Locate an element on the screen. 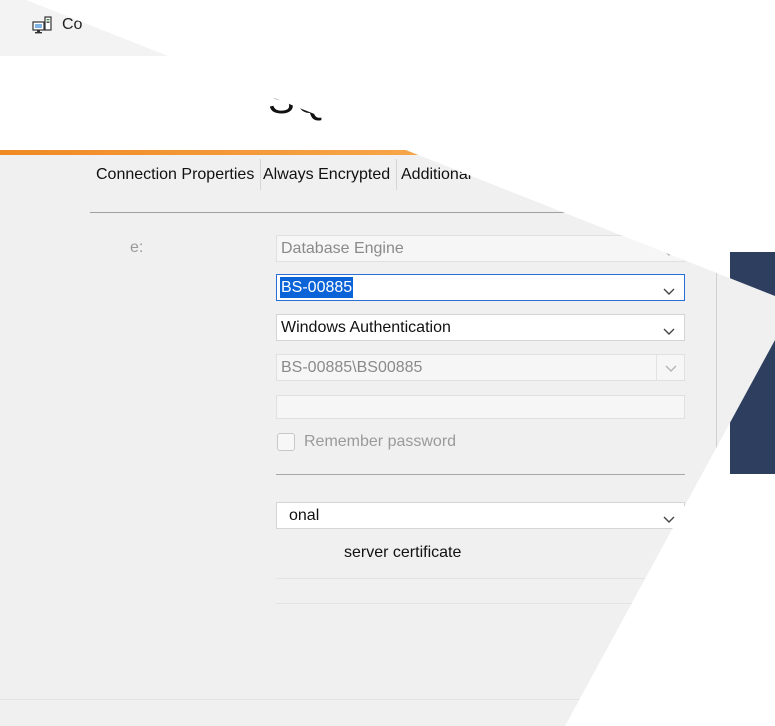 Image resolution: width=775 pixels, height=726 pixels. user-name-combobox: BS-00885\BS00885 is located at coordinates (480, 367).